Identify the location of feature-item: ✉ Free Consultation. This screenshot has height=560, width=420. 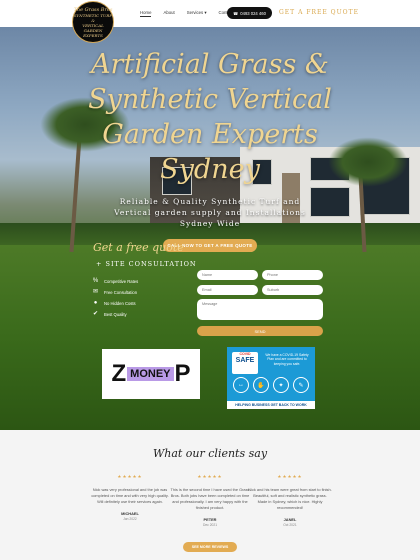
(114, 292).